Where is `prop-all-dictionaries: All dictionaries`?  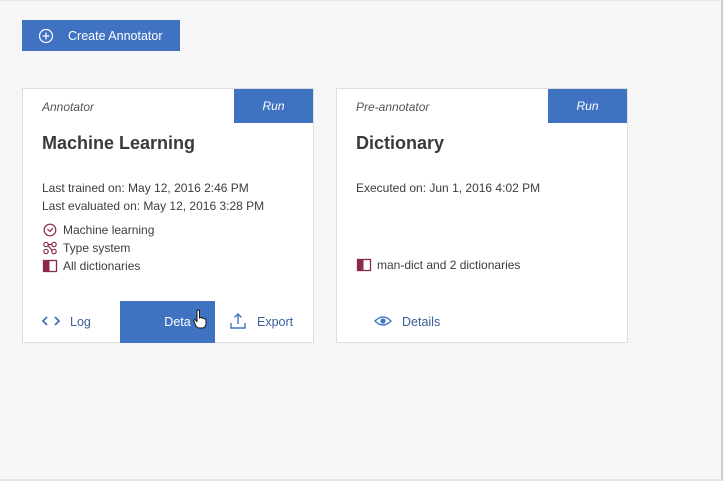 prop-all-dictionaries: All dictionaries is located at coordinates (98, 266).